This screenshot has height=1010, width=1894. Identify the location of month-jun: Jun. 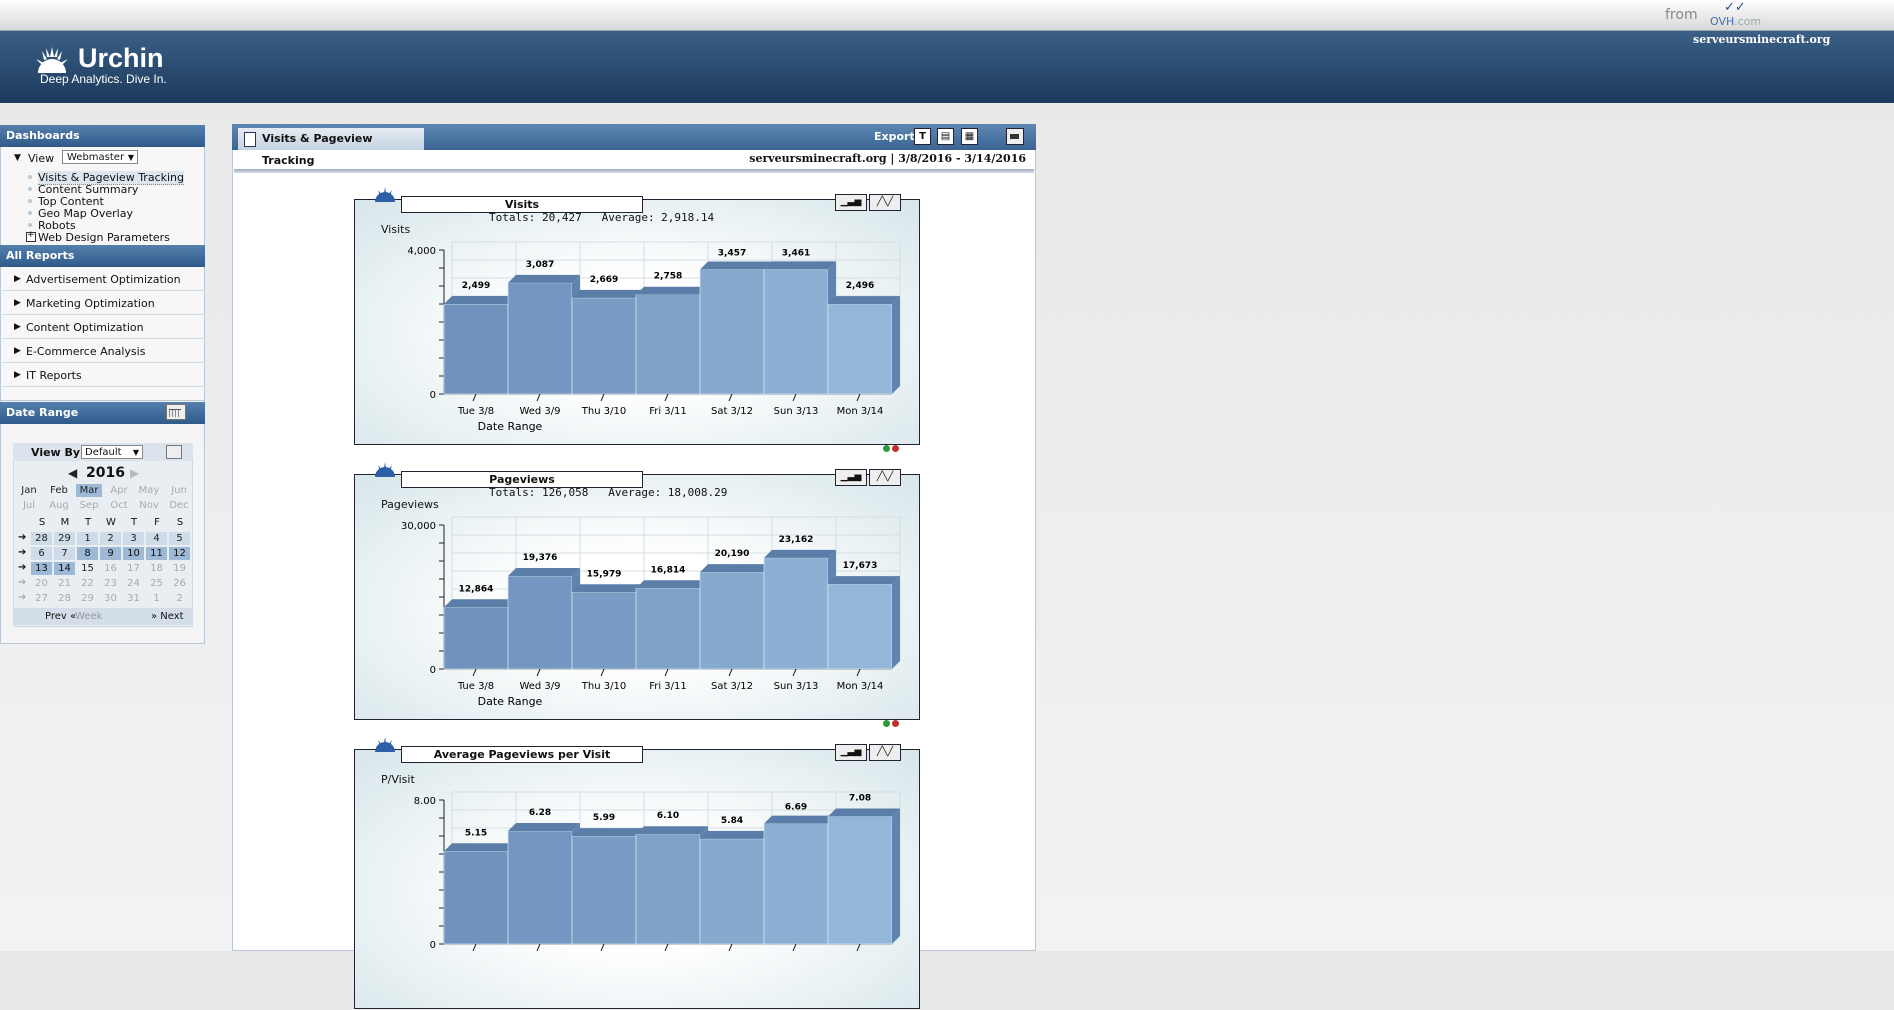
(179, 490).